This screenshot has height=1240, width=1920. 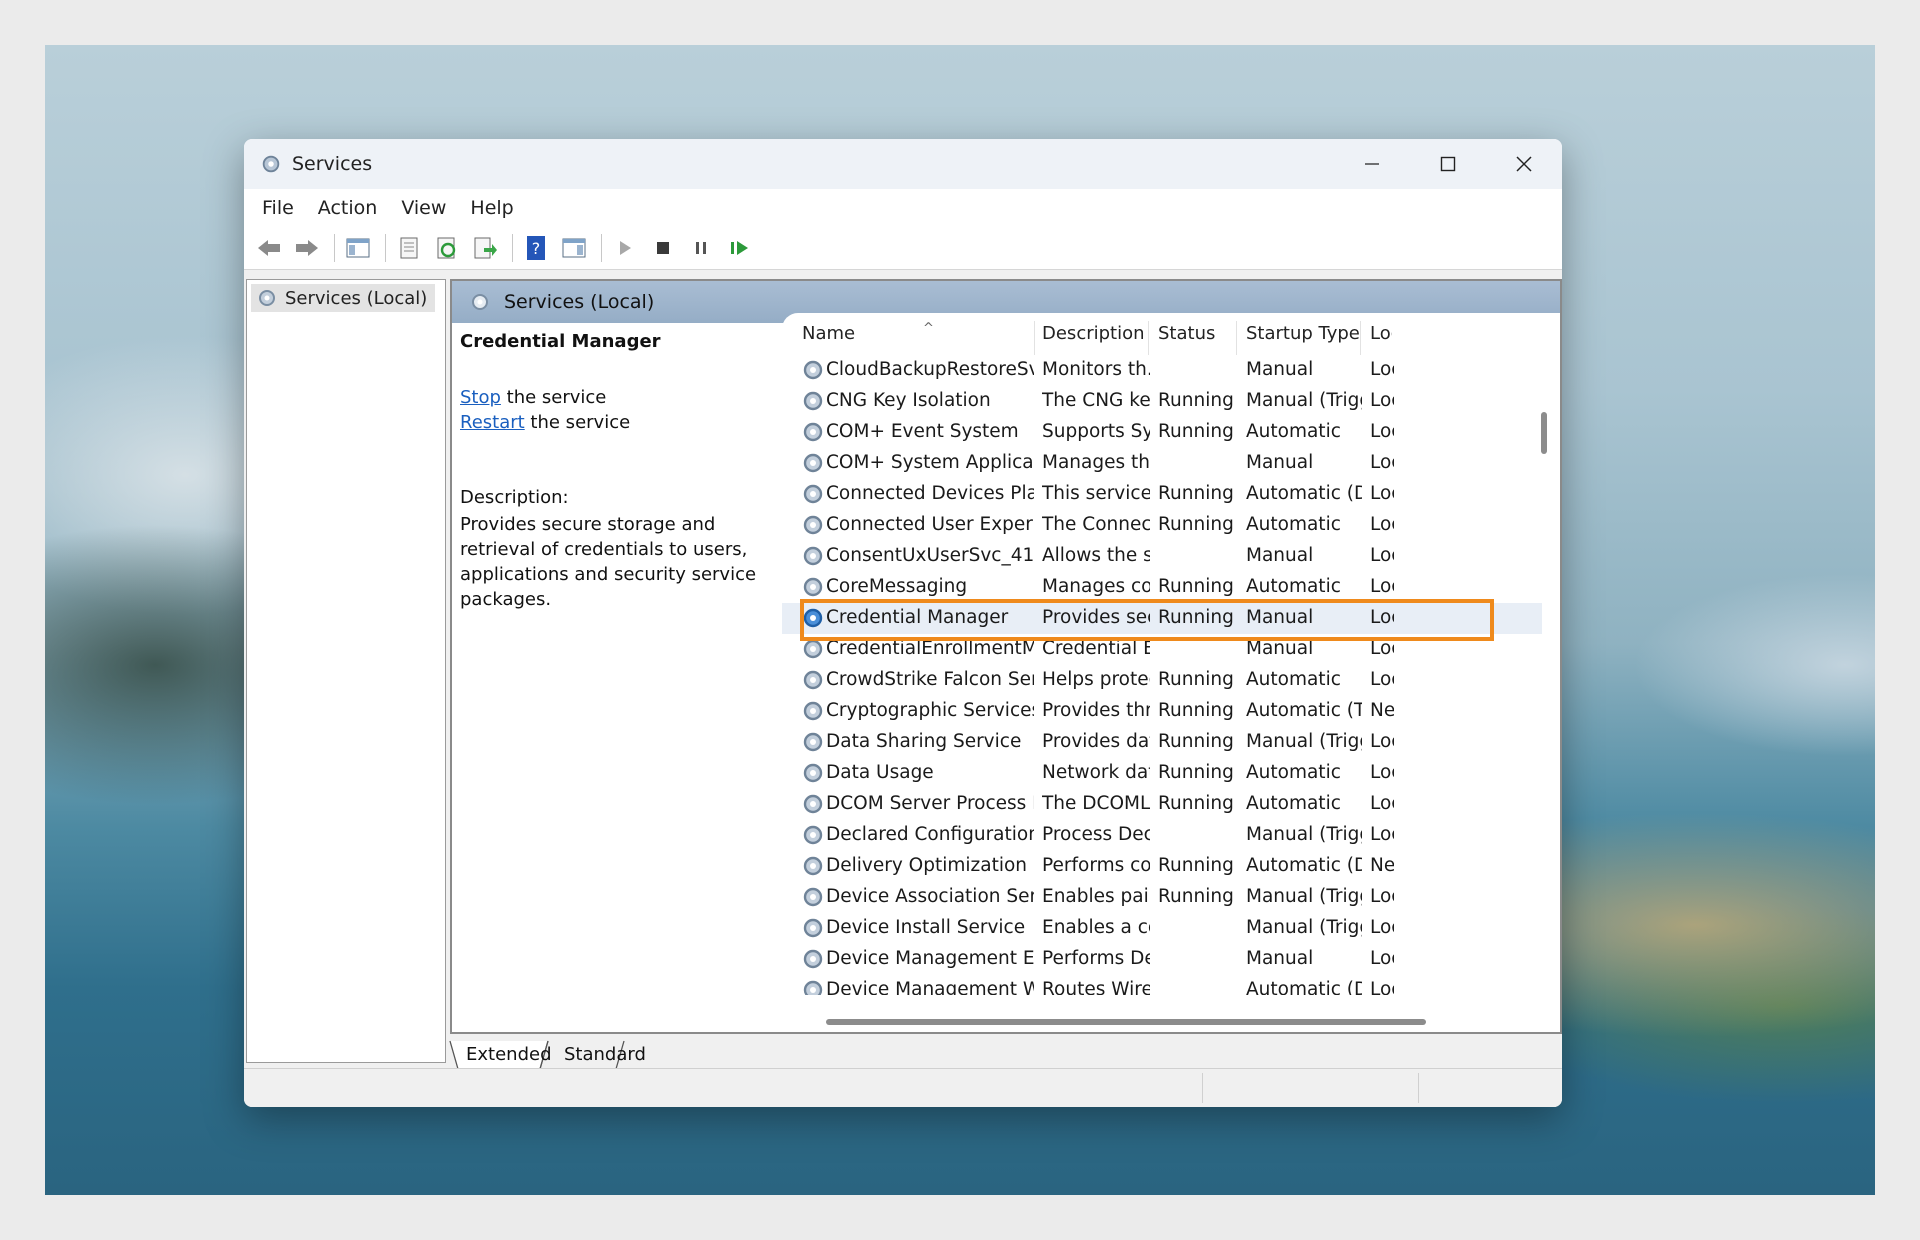 I want to click on properties-button, so click(x=409, y=248).